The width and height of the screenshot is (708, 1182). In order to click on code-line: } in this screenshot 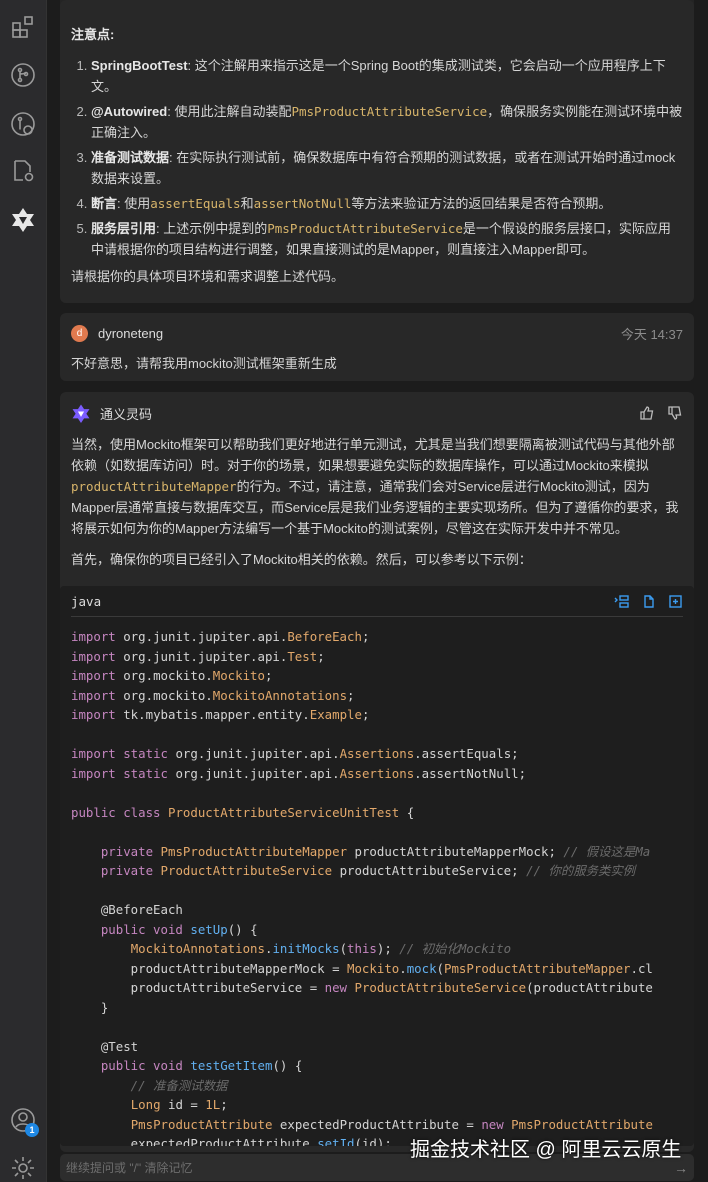, I will do `click(377, 1008)`.